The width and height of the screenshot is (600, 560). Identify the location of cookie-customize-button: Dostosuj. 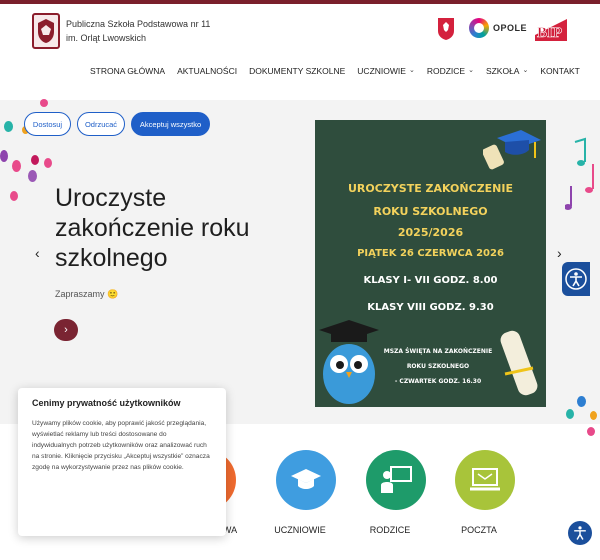
(47, 124).